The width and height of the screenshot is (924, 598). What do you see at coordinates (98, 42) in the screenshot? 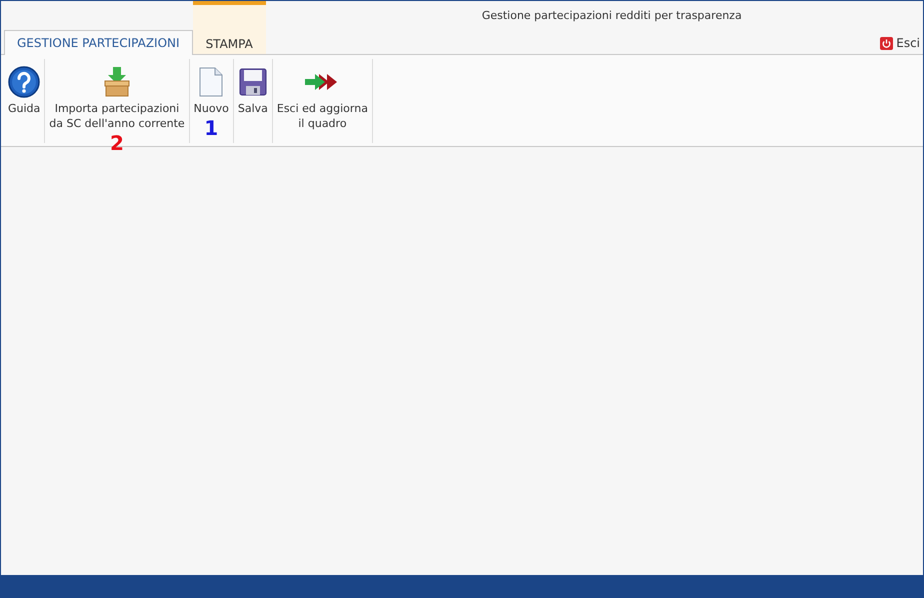
I see `ribbon-tab: GESTIONE PARTECIPAZIONI` at bounding box center [98, 42].